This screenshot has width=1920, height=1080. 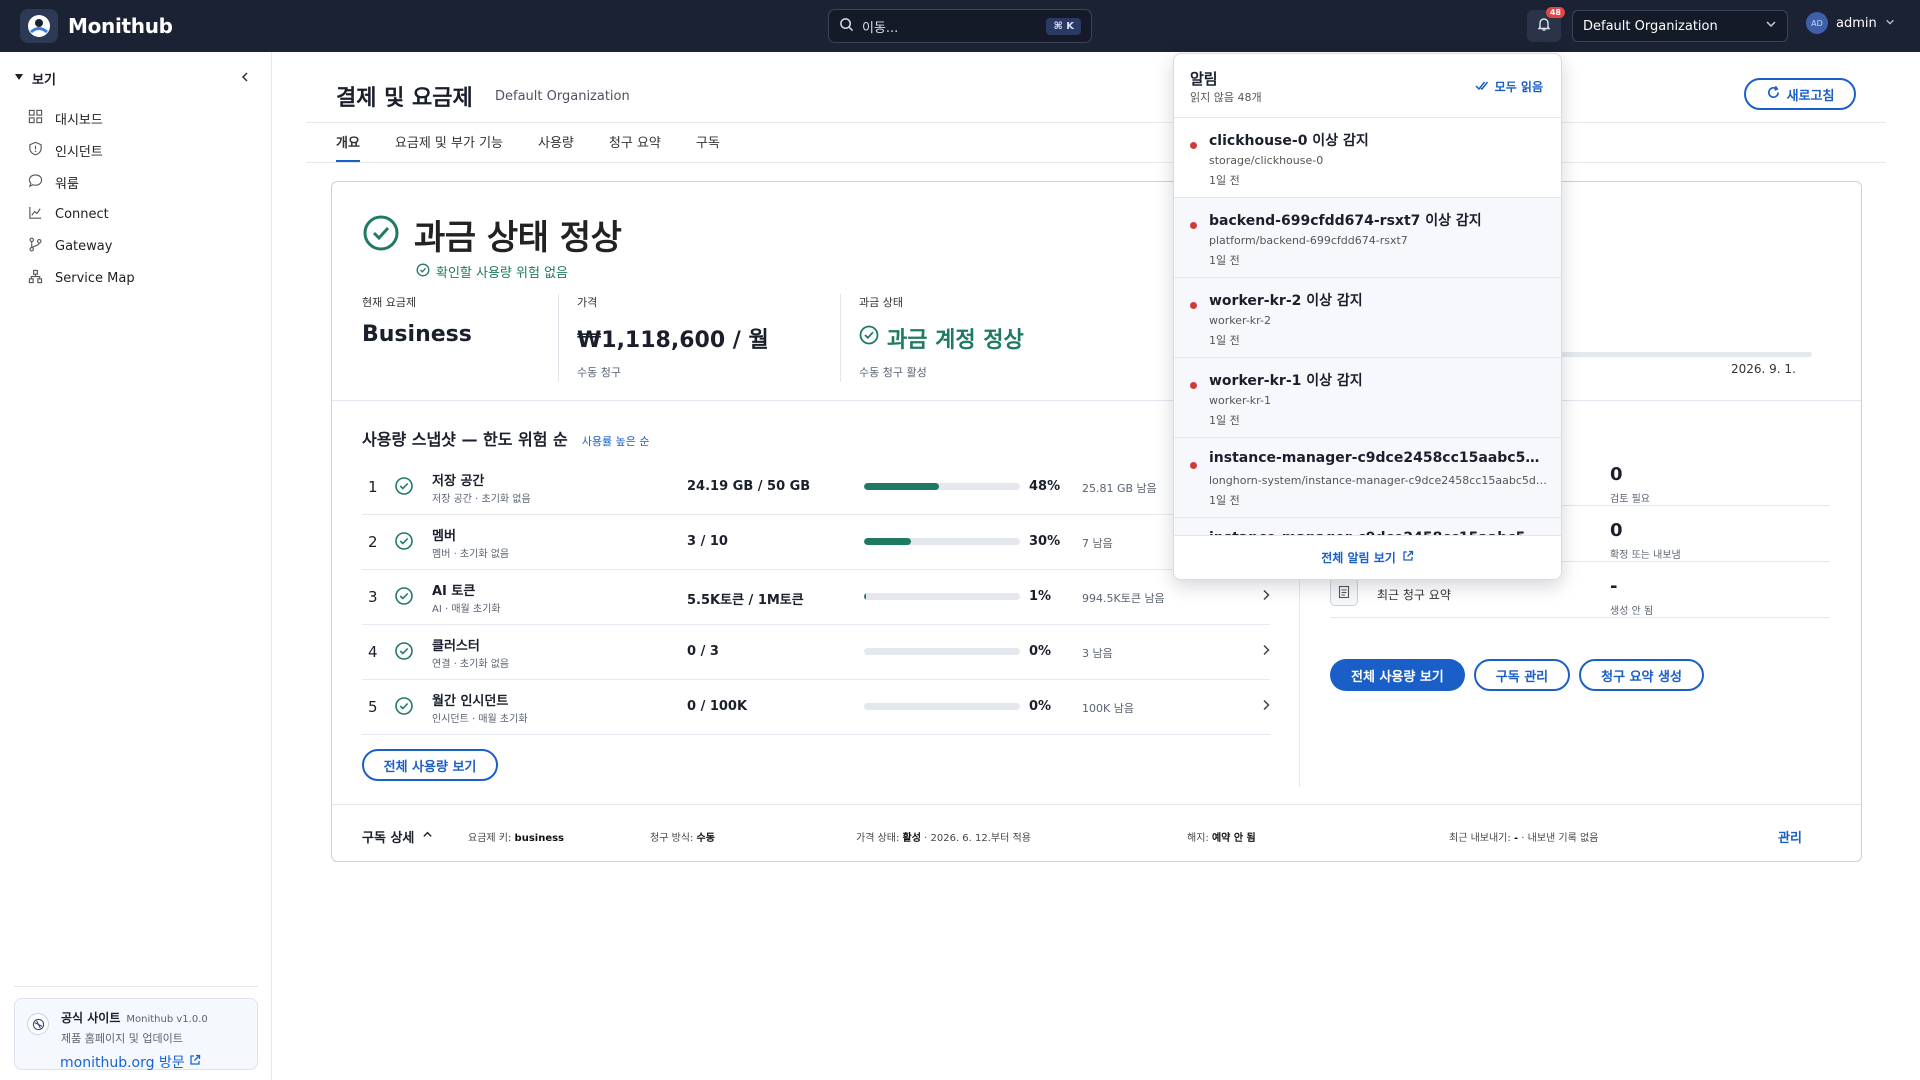 What do you see at coordinates (1632, 611) in the screenshot?
I see `summary-sub: 생성 안 됨` at bounding box center [1632, 611].